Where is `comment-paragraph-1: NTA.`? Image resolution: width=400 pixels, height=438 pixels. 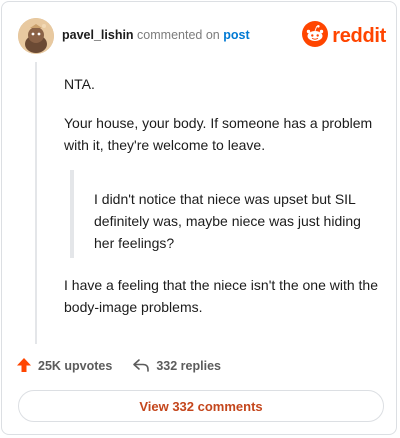 comment-paragraph-1: NTA. is located at coordinates (79, 84).